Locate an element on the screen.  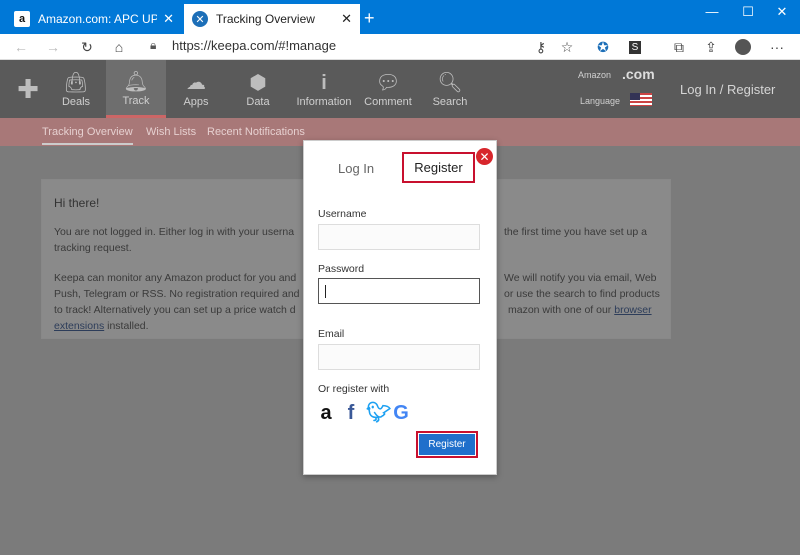
nav-label: Search is located at coordinates (450, 102).